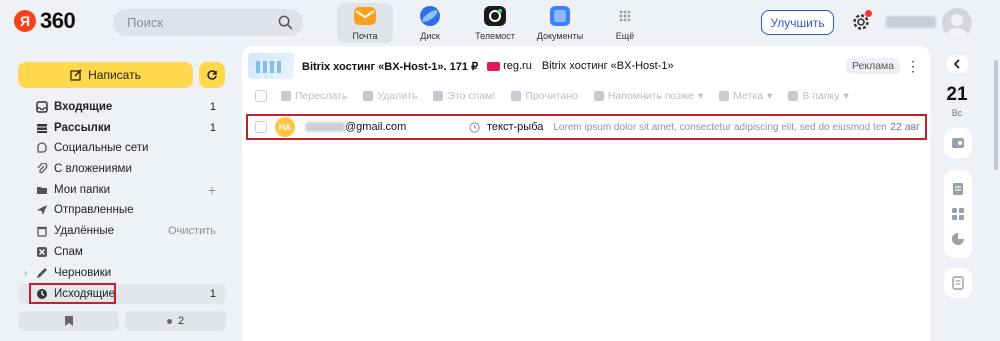 This screenshot has height=341, width=1000. I want to click on clear-trash-link: Очистить, so click(197, 231).